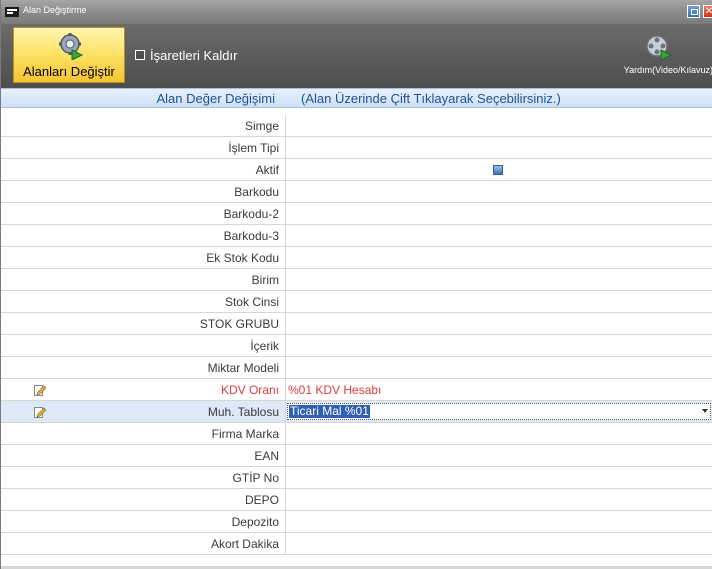 This screenshot has height=569, width=712. What do you see at coordinates (356, 126) in the screenshot?
I see `table-row: Simge` at bounding box center [356, 126].